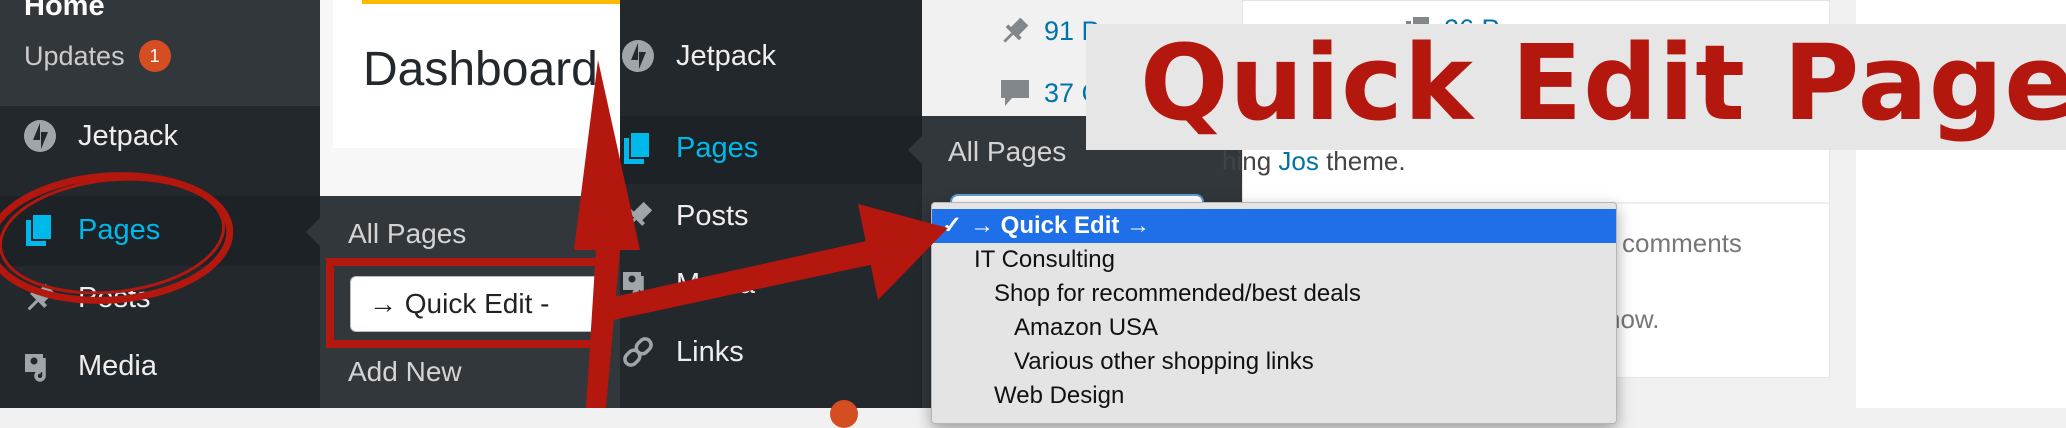 This screenshot has height=428, width=2066. What do you see at coordinates (742, 280) in the screenshot?
I see `right-arrow-shaft` at bounding box center [742, 280].